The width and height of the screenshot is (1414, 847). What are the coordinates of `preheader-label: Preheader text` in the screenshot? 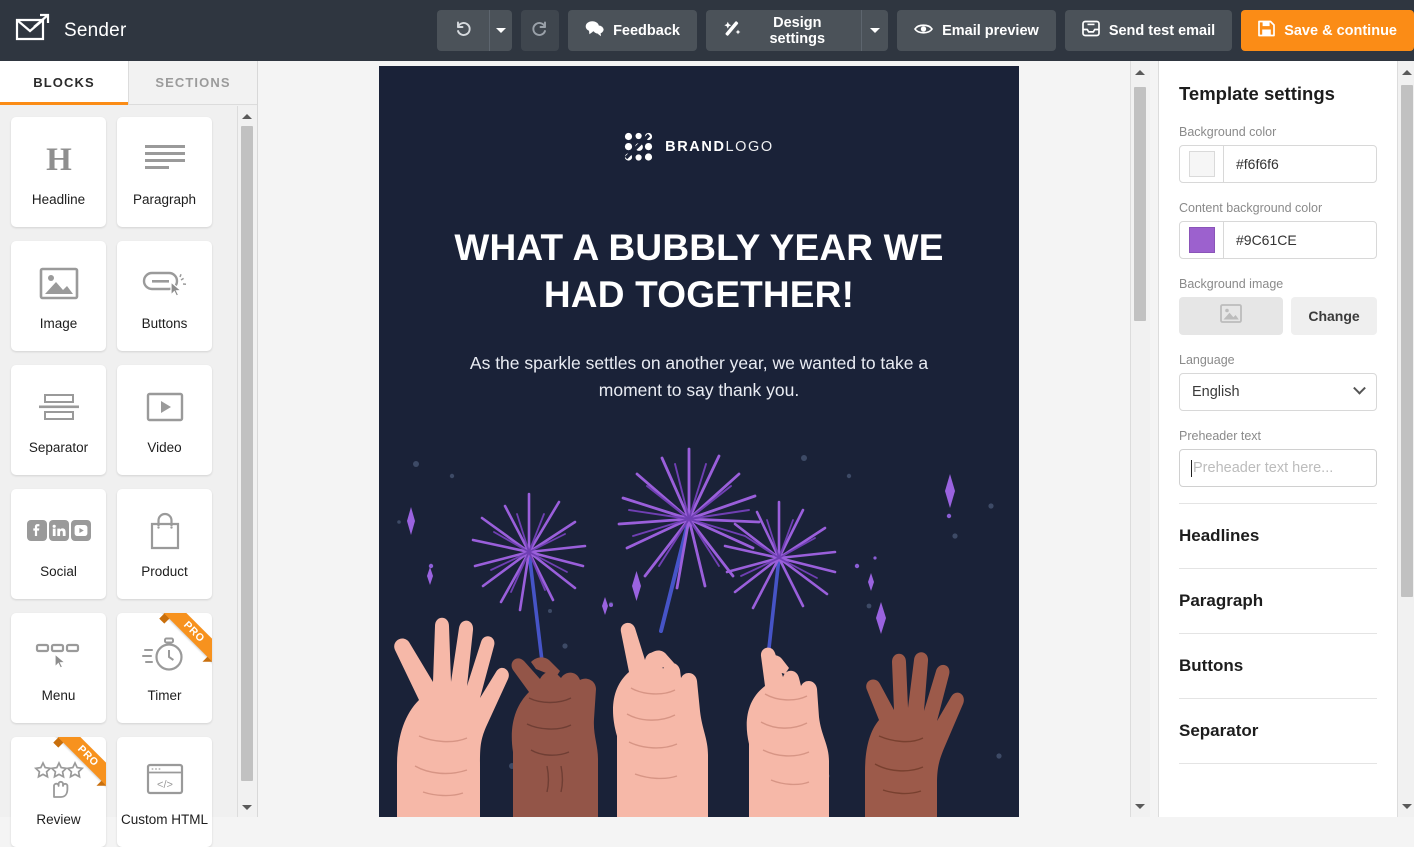 It's located at (1220, 436).